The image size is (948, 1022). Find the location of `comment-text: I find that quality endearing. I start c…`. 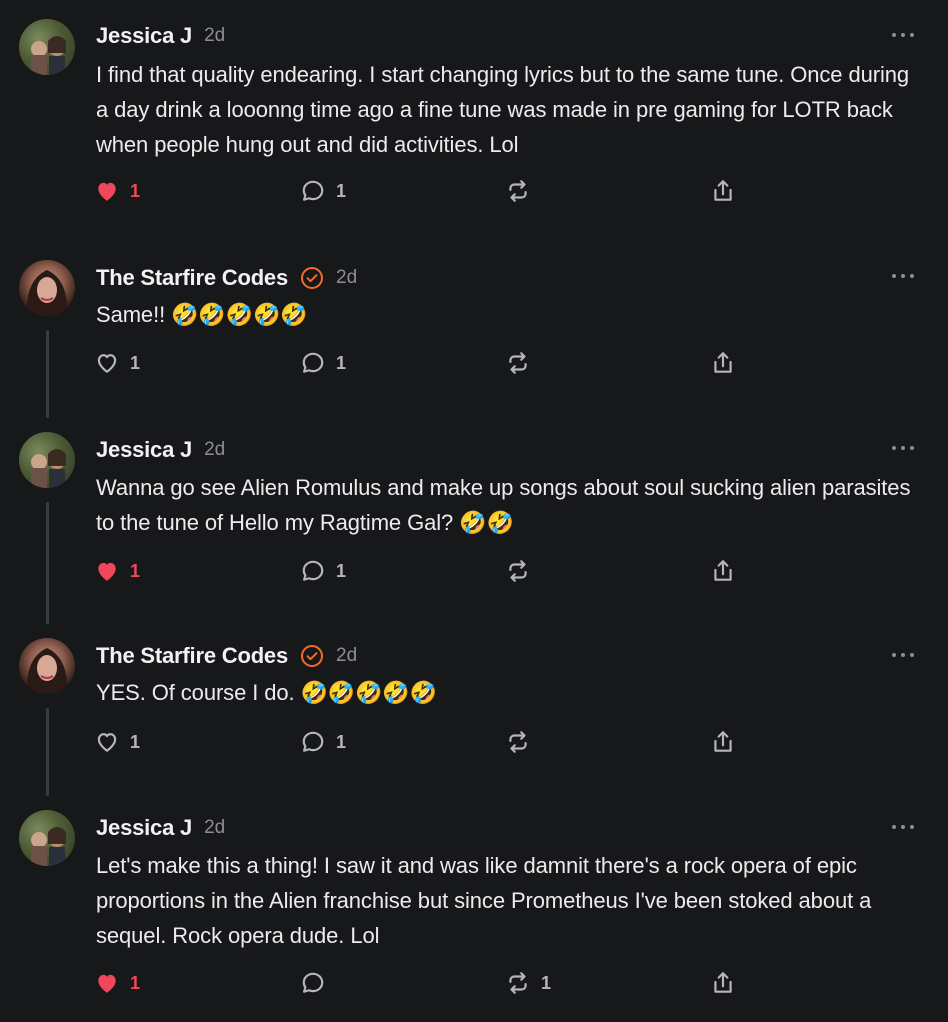

comment-text: I find that quality endearing. I start c… is located at coordinates (503, 109).